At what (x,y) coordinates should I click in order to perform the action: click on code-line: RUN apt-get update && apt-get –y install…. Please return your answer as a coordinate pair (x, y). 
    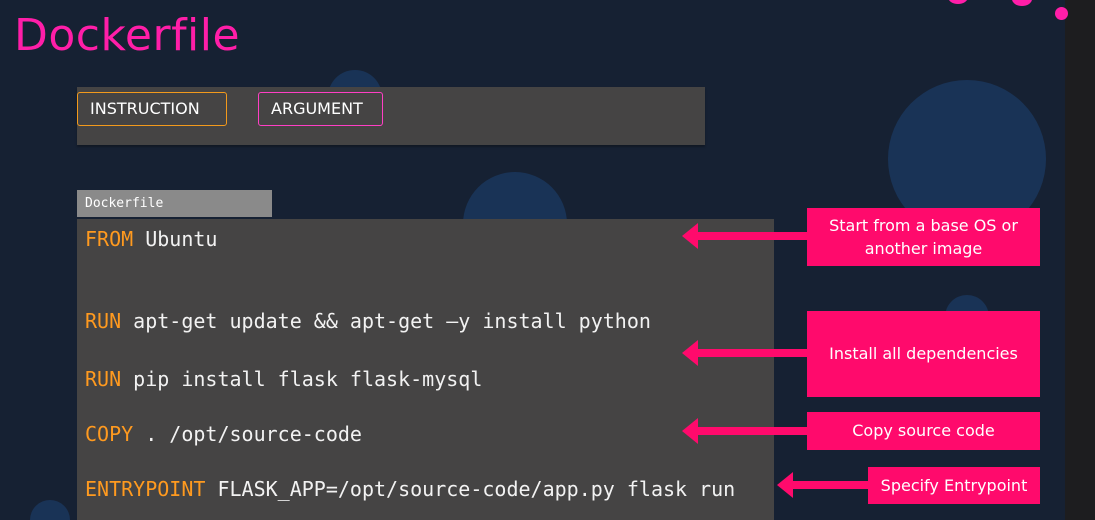
    Looking at the image, I should click on (368, 321).